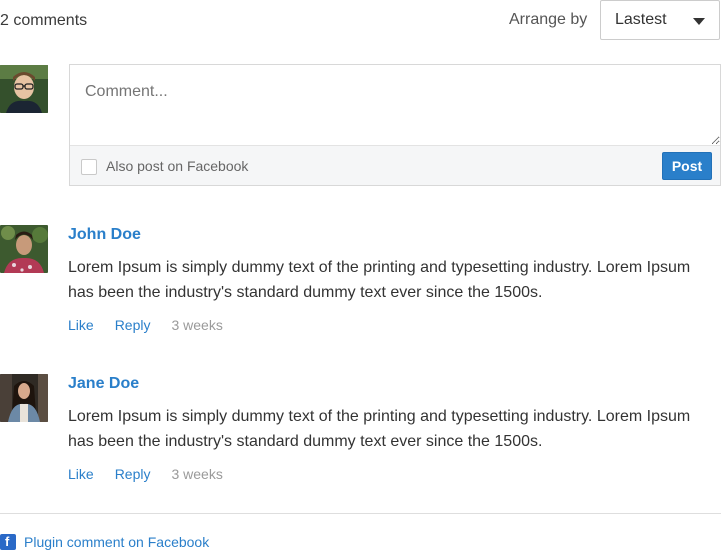 The width and height of the screenshot is (721, 553). What do you see at coordinates (177, 166) in the screenshot?
I see `also-post-facebook-label: Also post on Facebook` at bounding box center [177, 166].